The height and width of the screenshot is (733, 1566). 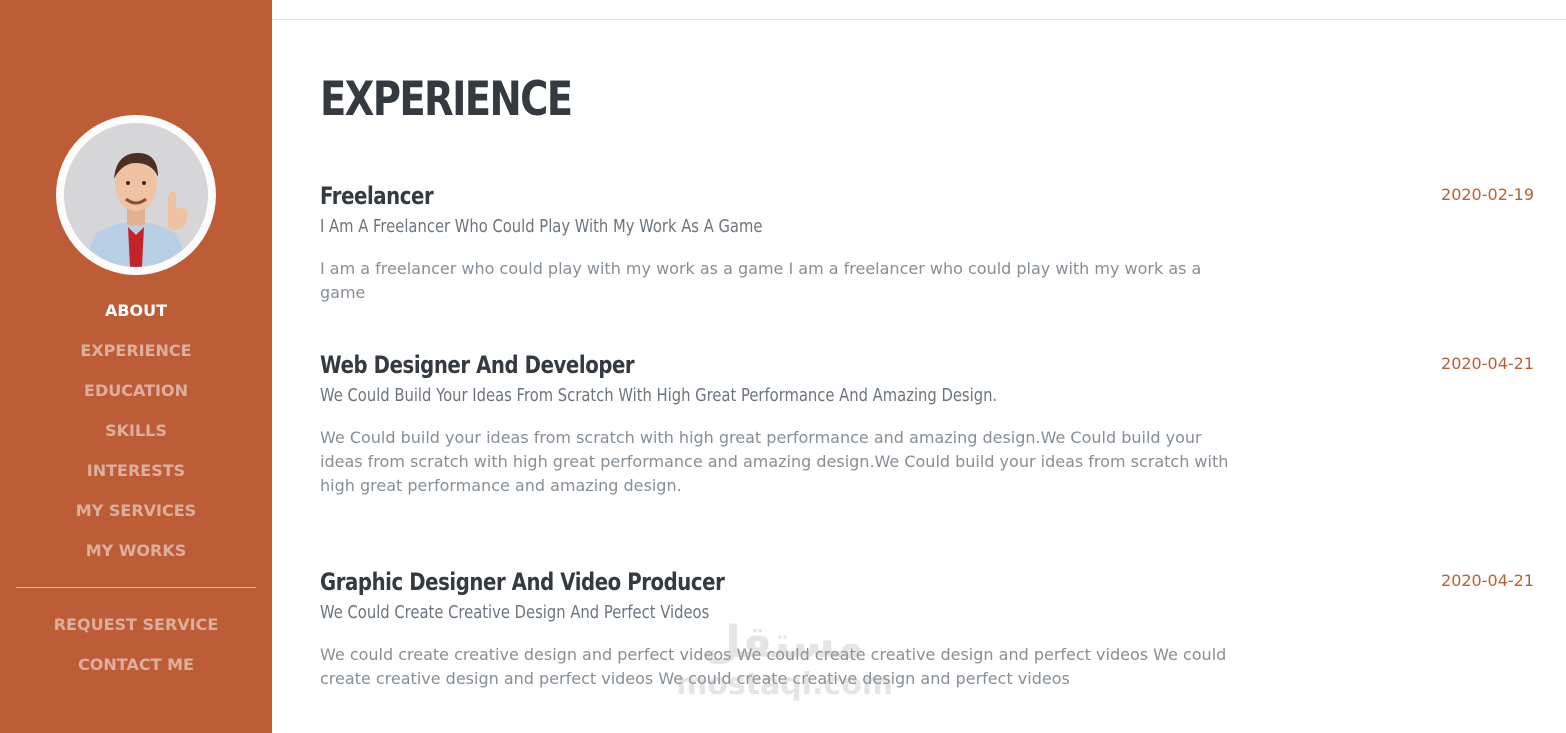 I want to click on nav-item-request-service: REQUEST SERVICE, so click(x=136, y=630).